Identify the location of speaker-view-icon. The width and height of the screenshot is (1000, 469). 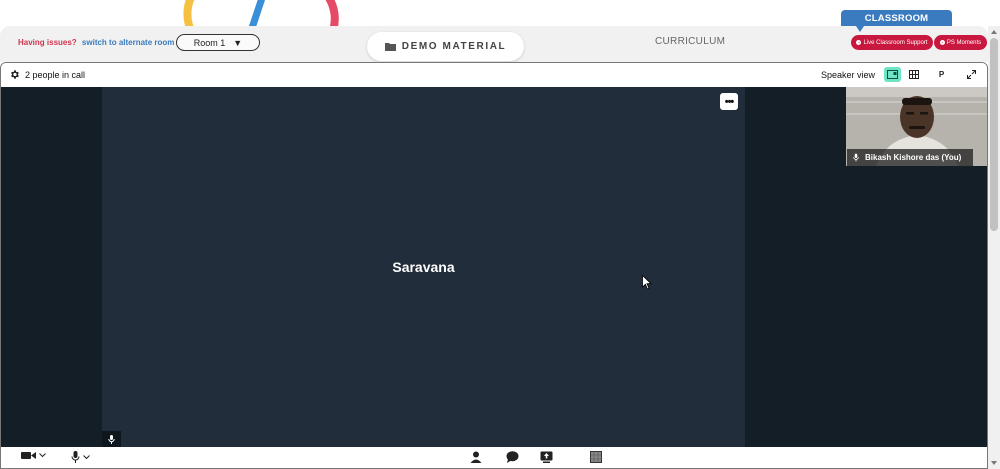
(892, 74).